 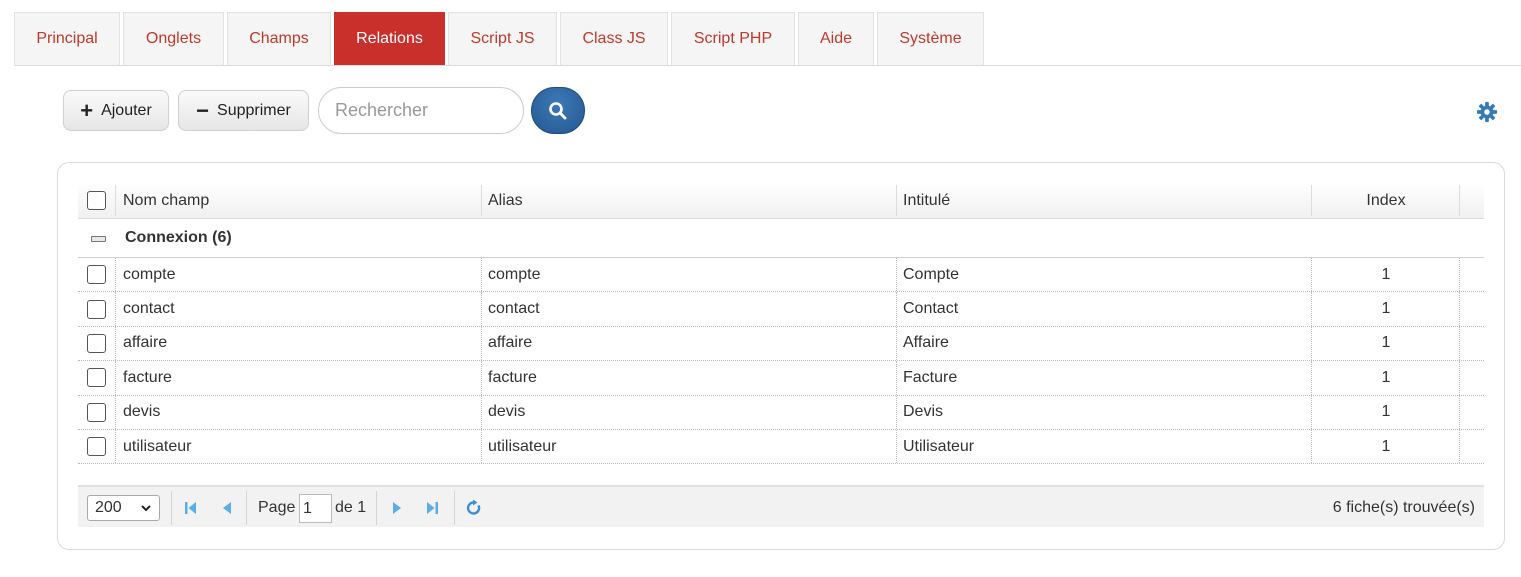 I want to click on cell-alias: compte, so click(x=514, y=274).